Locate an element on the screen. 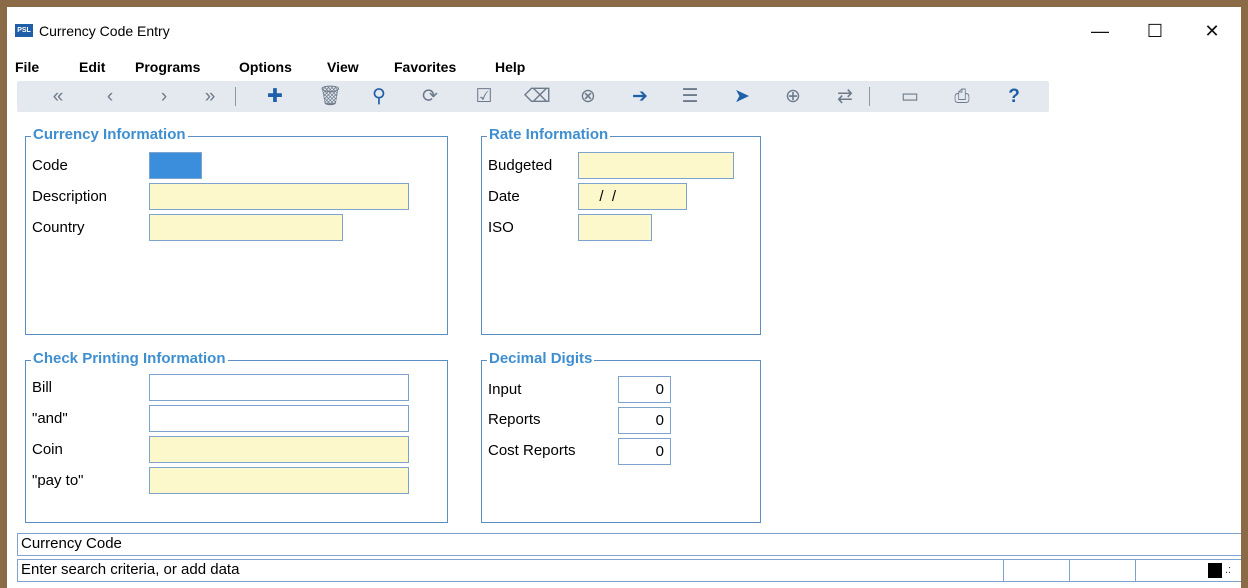 The image size is (1248, 588). close-button: ✕ is located at coordinates (1212, 31).